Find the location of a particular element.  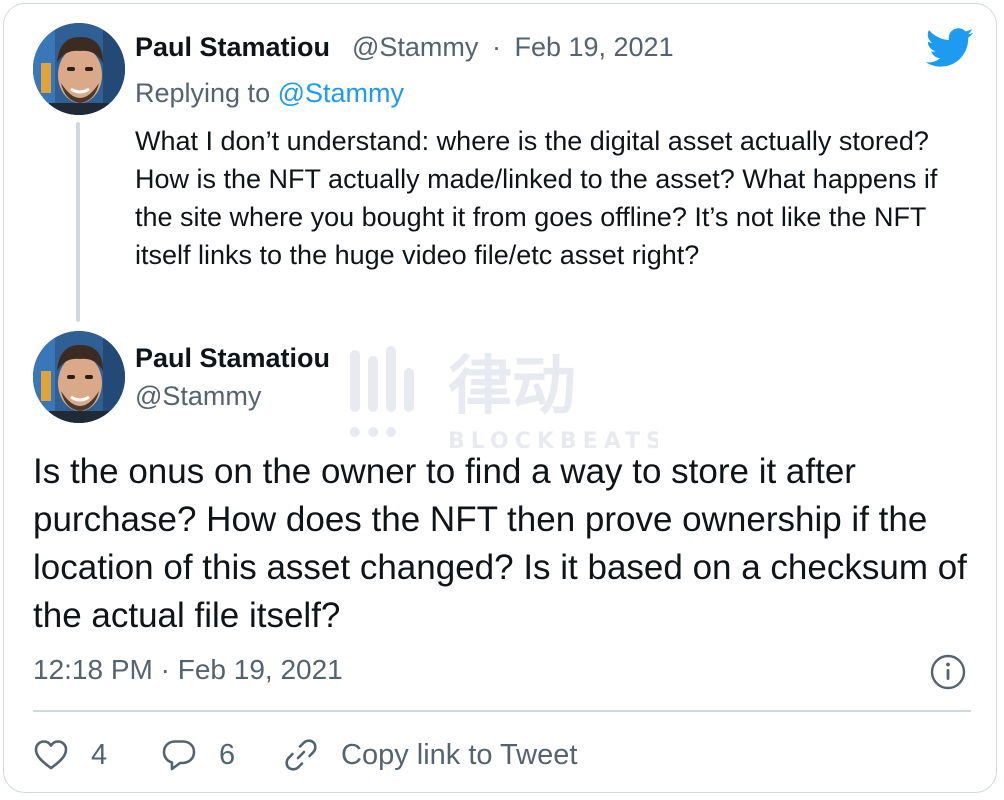

watermark-brand-cn: 律动 is located at coordinates (512, 387).